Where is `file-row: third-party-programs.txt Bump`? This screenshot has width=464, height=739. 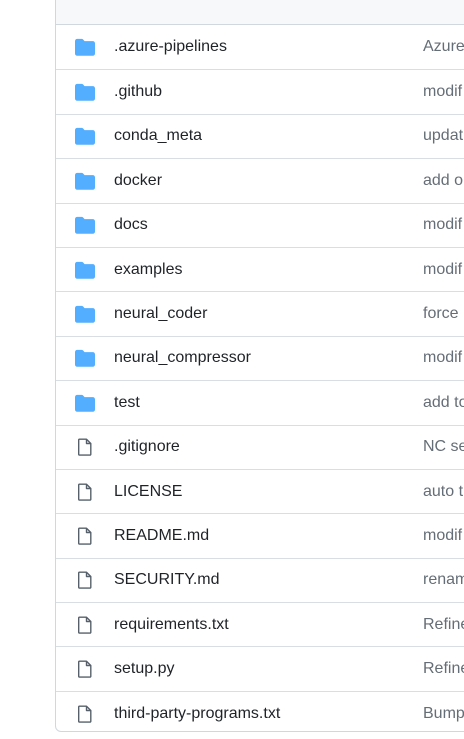 file-row: third-party-programs.txt Bump is located at coordinates (260, 710).